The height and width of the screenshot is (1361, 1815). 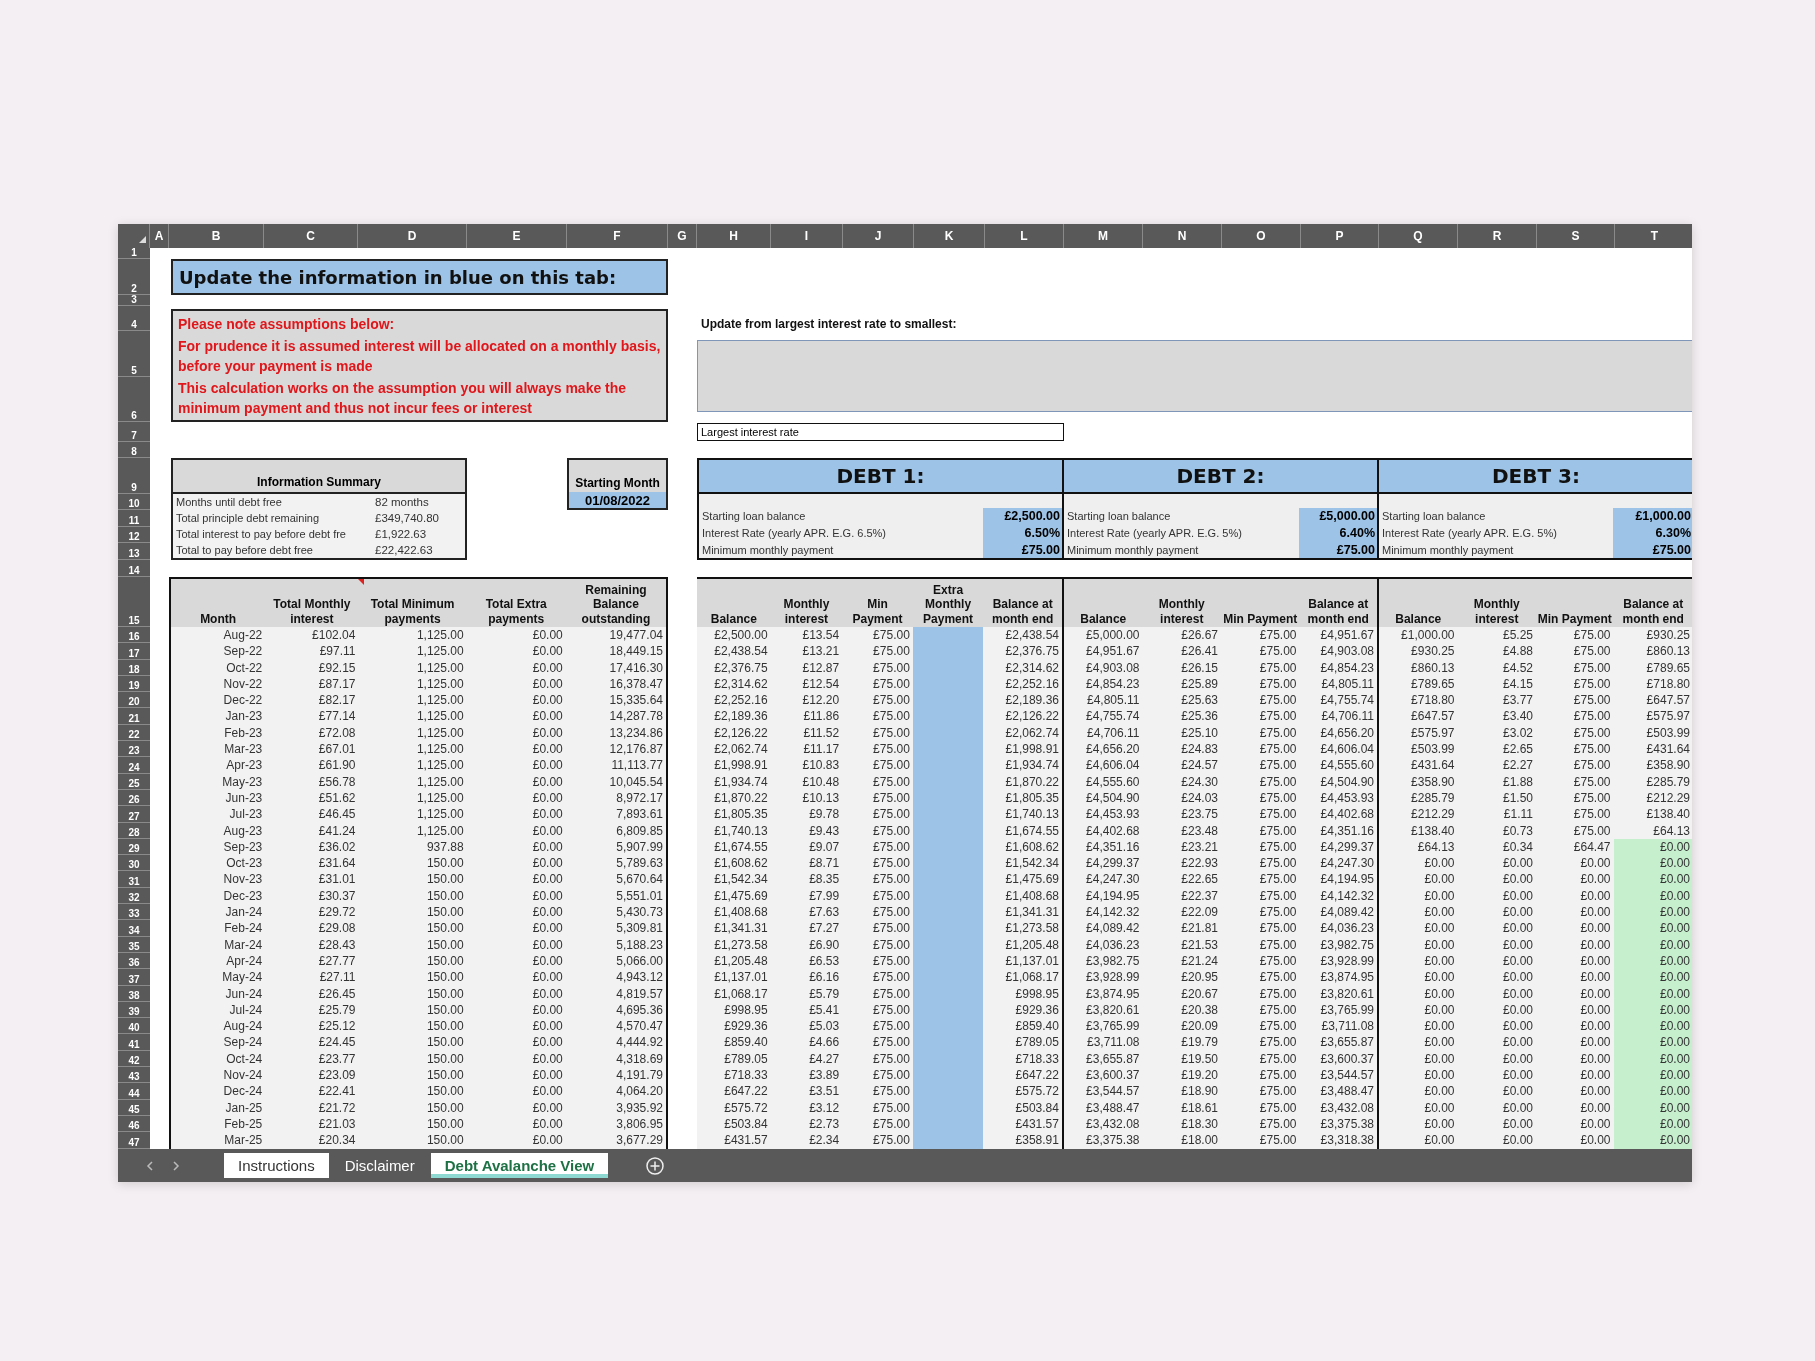 What do you see at coordinates (1497, 236) in the screenshot?
I see `column-letter: R` at bounding box center [1497, 236].